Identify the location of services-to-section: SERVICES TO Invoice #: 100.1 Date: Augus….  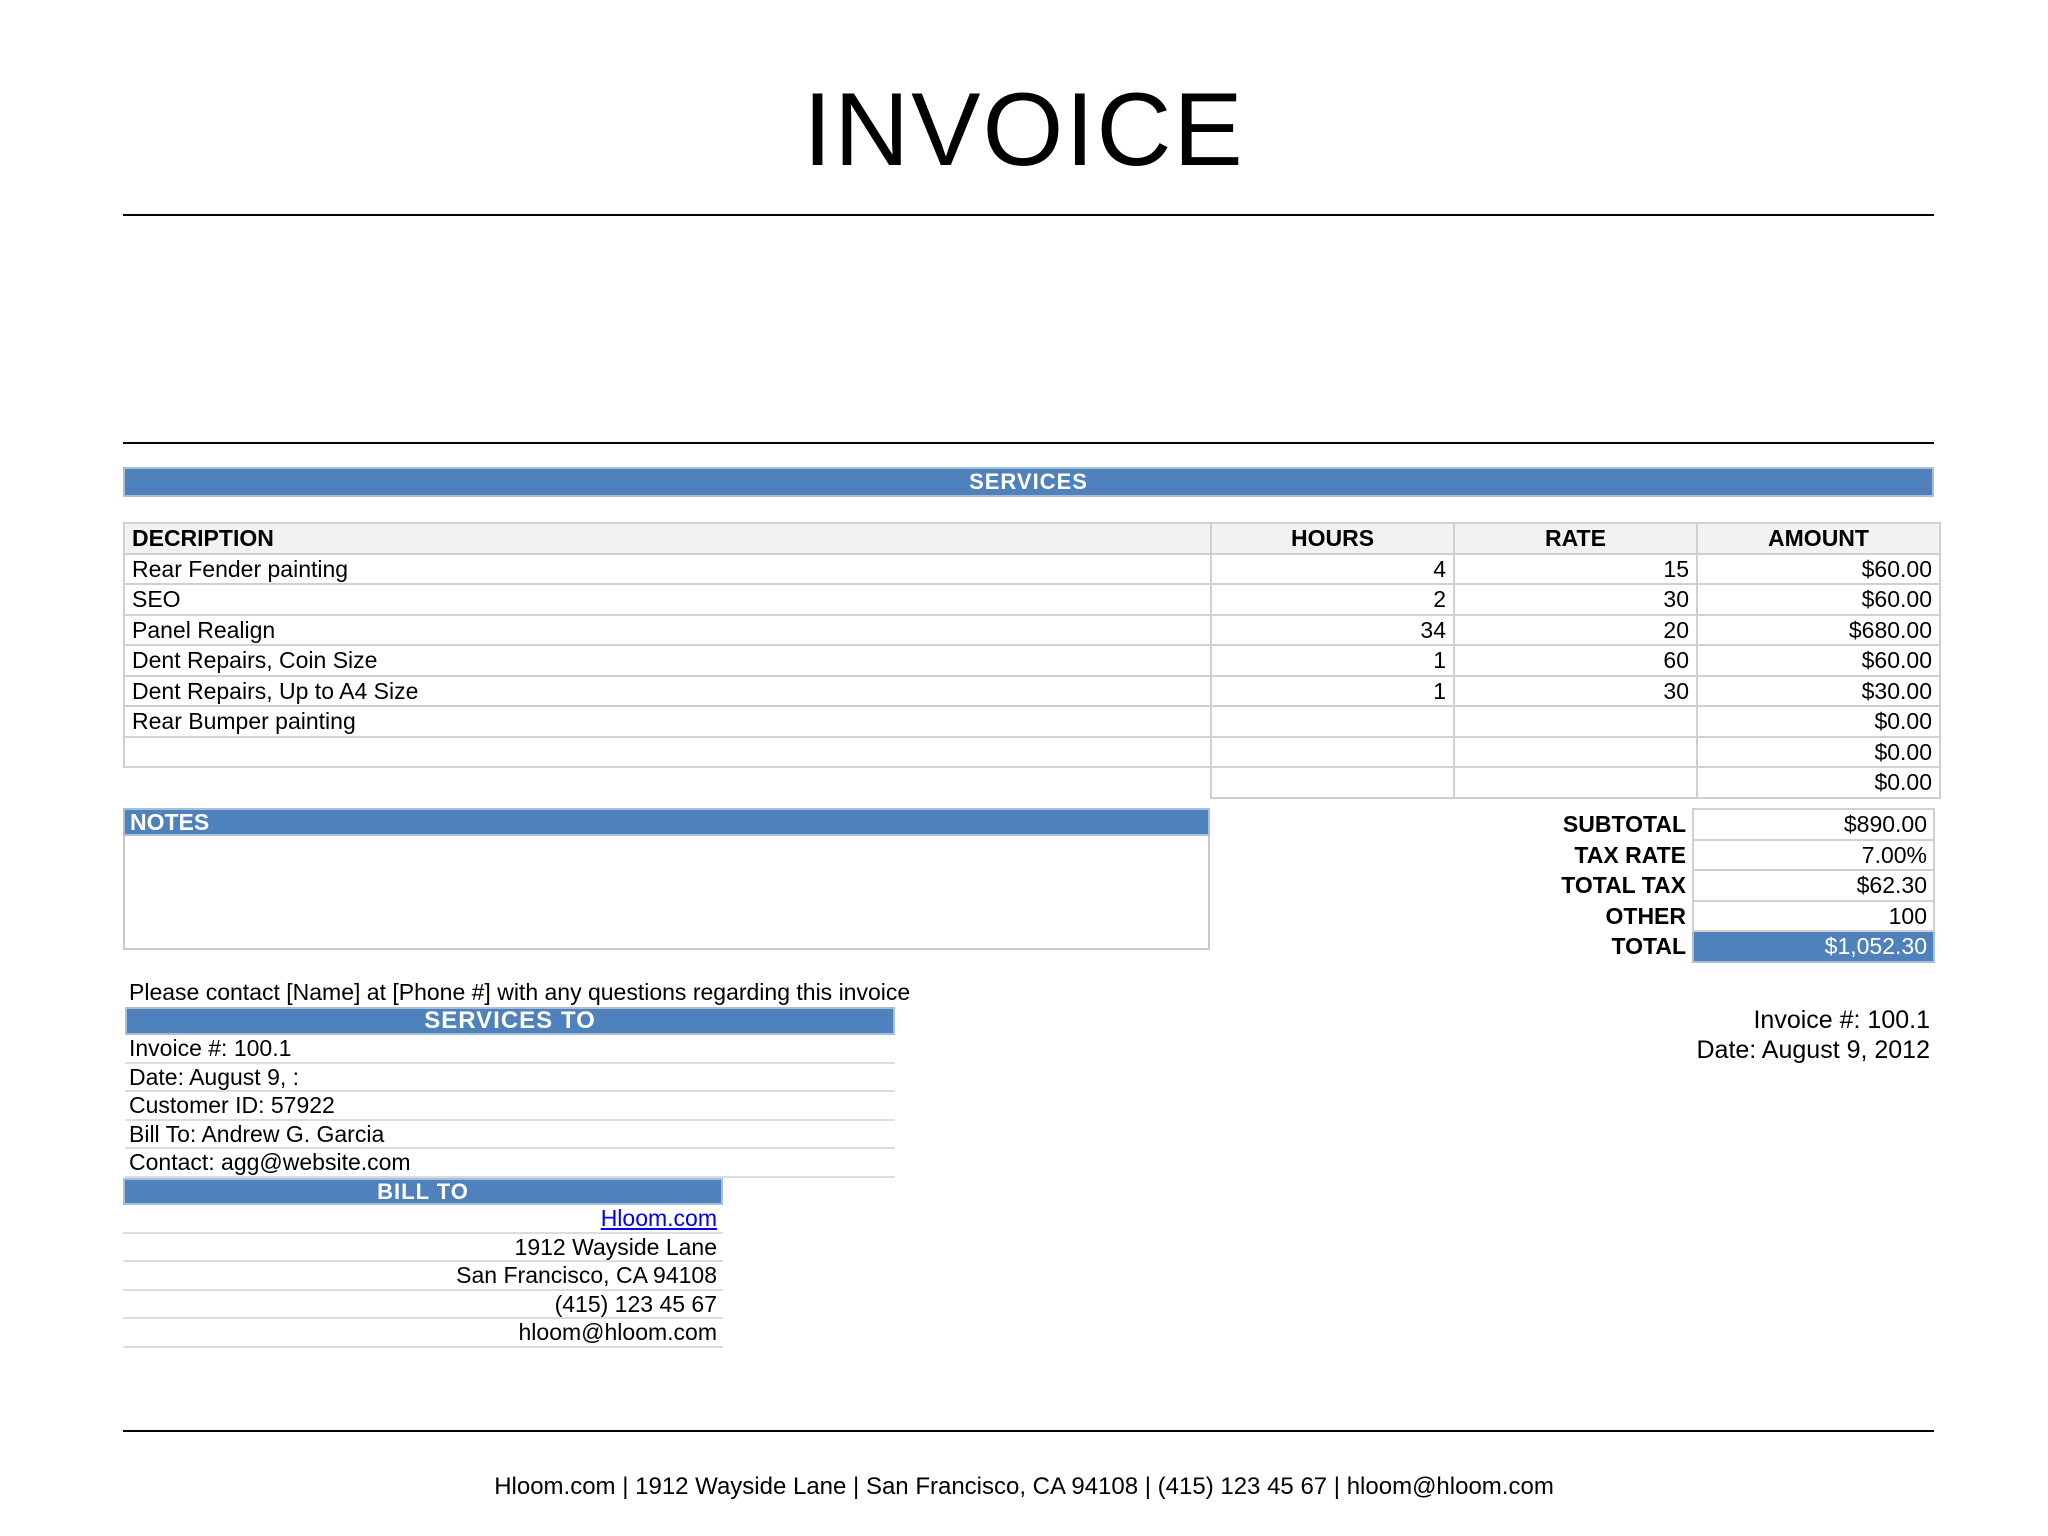
(510, 1092).